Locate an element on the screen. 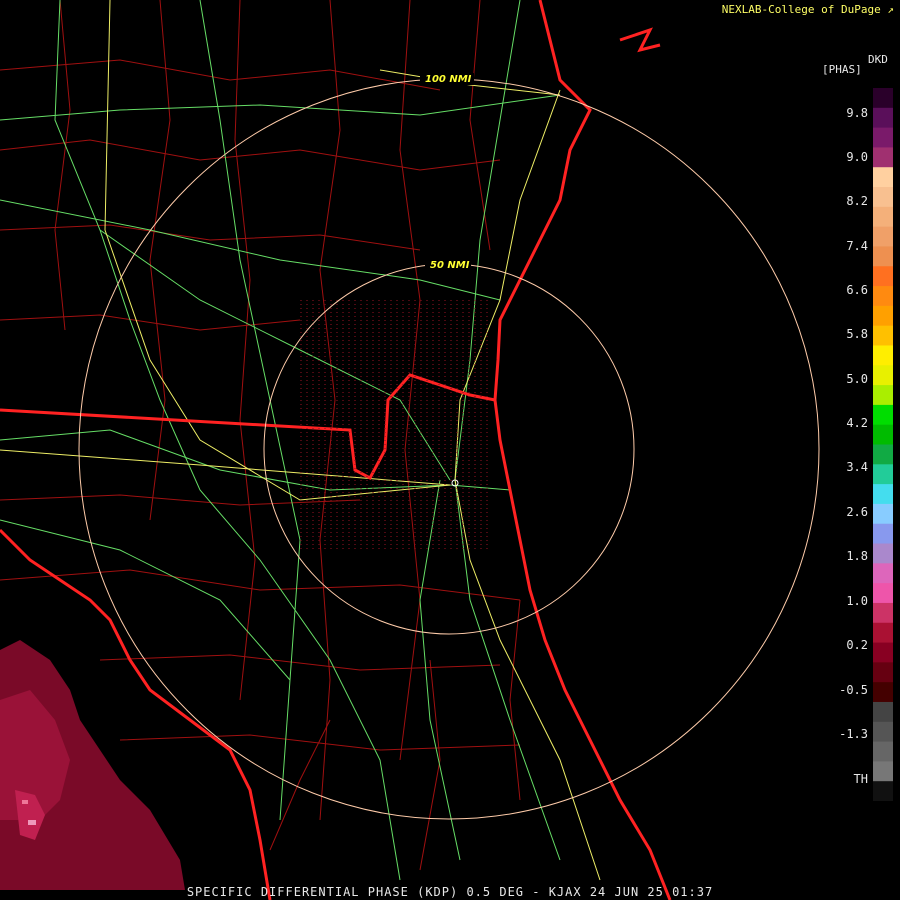  range-ring-100-label: 100 NMI is located at coordinates (448, 79).